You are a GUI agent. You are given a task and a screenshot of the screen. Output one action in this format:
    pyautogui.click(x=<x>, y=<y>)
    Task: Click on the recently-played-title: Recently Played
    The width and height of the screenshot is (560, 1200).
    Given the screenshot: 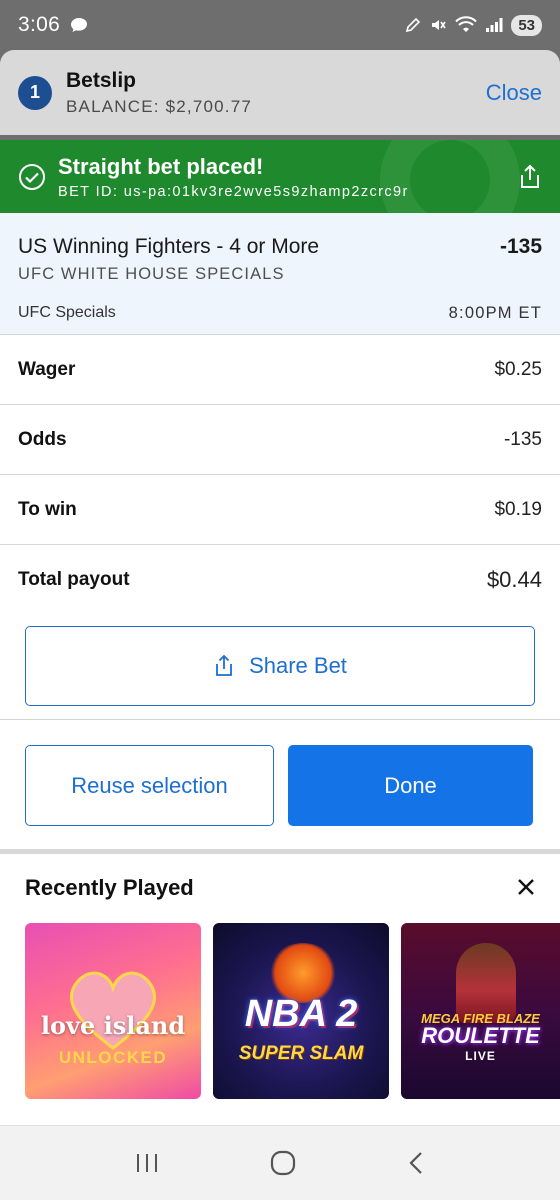 What is the action you would take?
    pyautogui.click(x=109, y=887)
    